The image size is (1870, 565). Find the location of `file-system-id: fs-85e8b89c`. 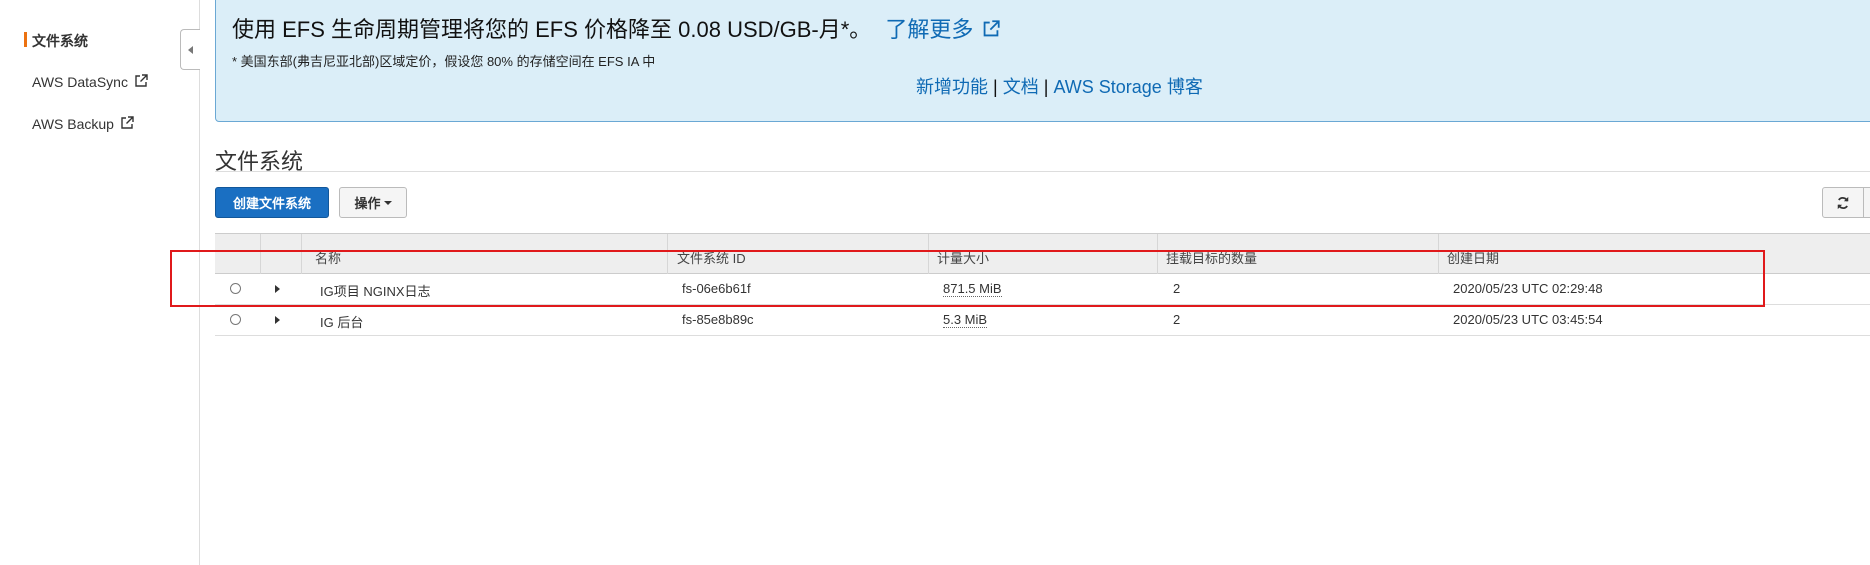

file-system-id: fs-85e8b89c is located at coordinates (718, 319).